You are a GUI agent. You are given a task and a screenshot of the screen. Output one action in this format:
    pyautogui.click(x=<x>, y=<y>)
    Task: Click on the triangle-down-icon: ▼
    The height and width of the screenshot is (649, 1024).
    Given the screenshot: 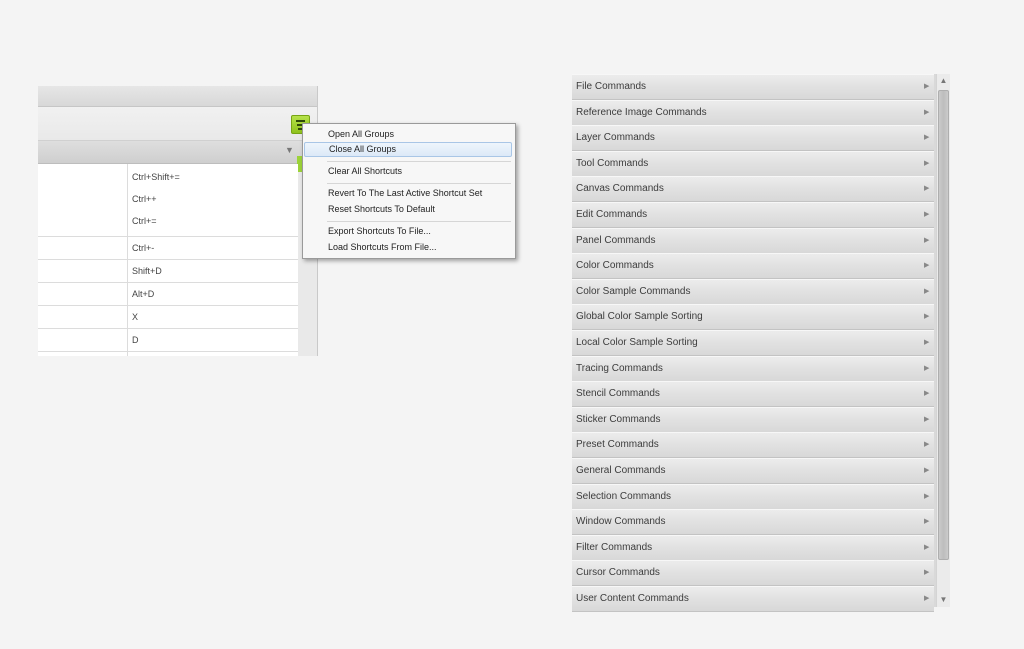 What is the action you would take?
    pyautogui.click(x=289, y=150)
    